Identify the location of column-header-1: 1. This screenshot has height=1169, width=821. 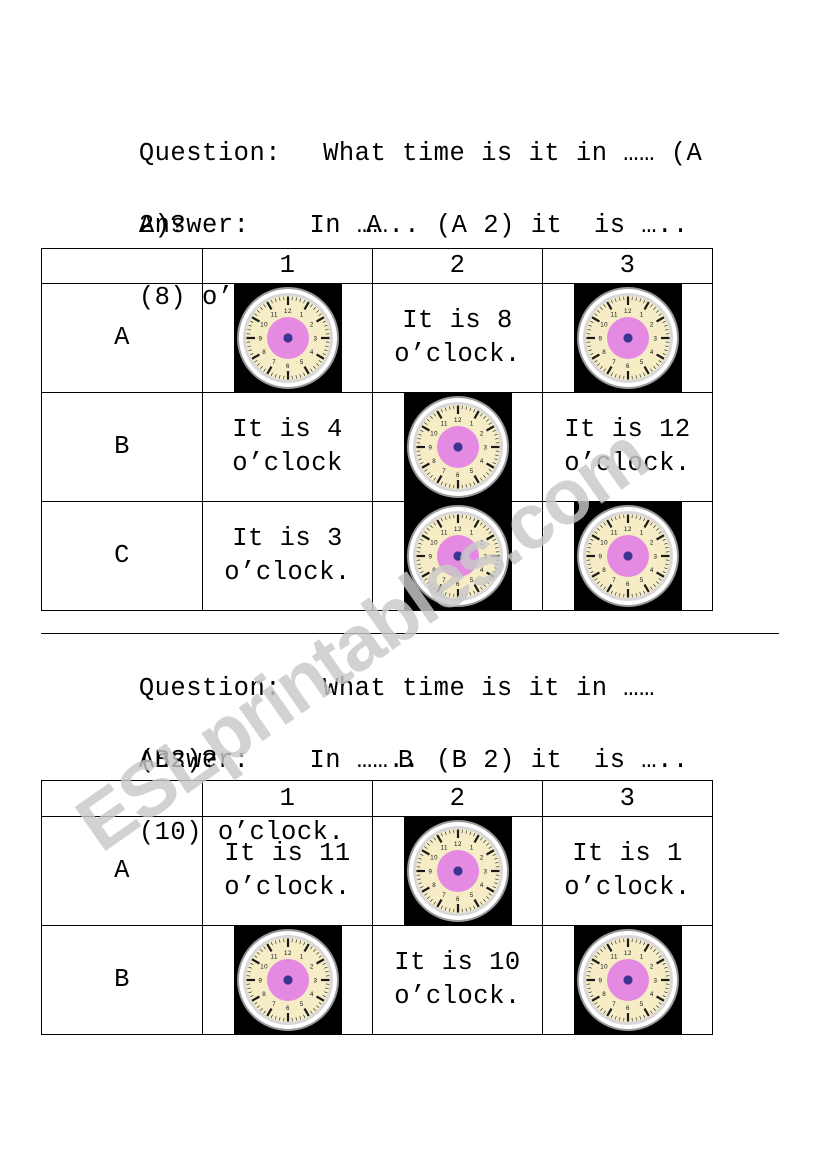
(287, 798).